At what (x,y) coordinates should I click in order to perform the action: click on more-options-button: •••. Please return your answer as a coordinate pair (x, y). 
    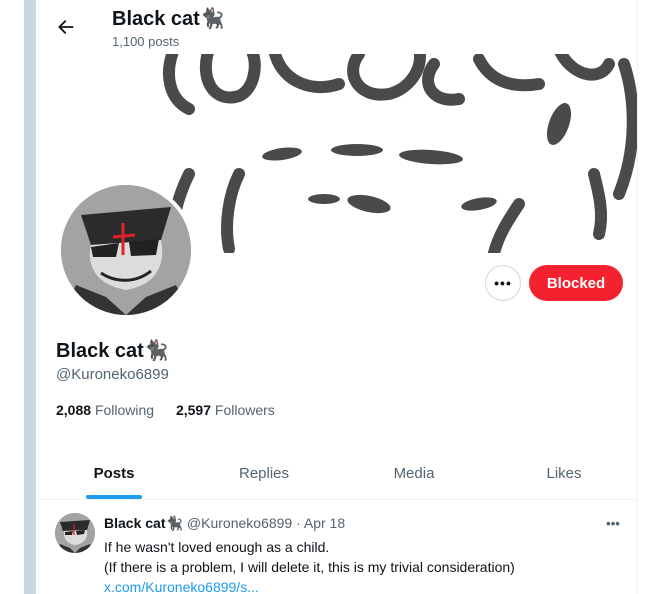
    Looking at the image, I should click on (503, 283).